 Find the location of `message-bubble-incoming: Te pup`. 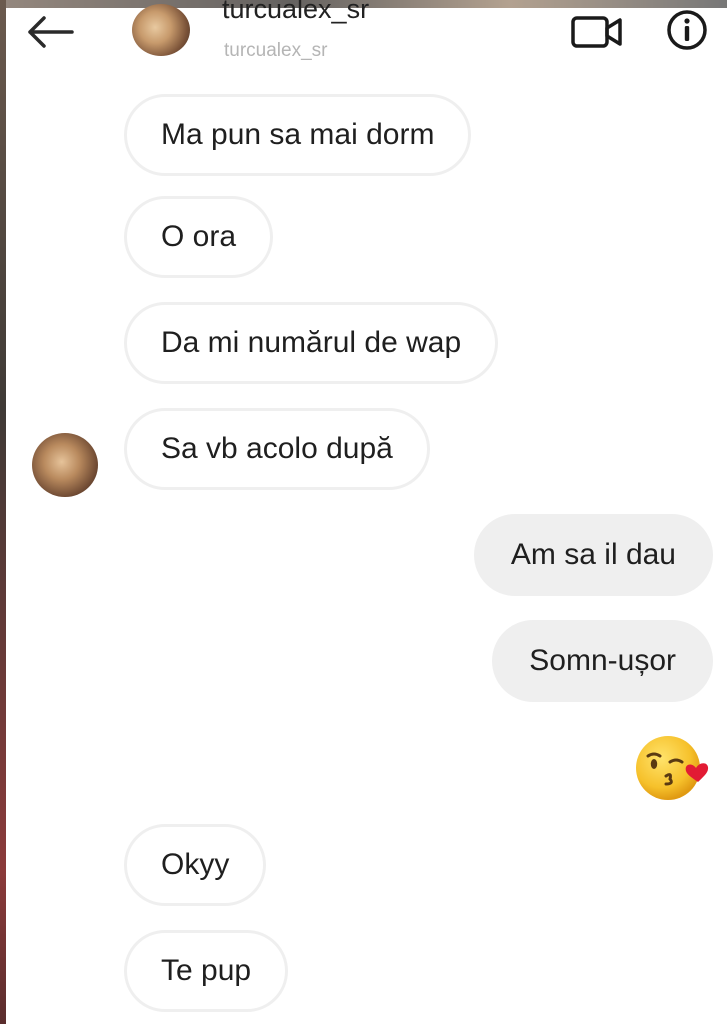

message-bubble-incoming: Te pup is located at coordinates (206, 971).